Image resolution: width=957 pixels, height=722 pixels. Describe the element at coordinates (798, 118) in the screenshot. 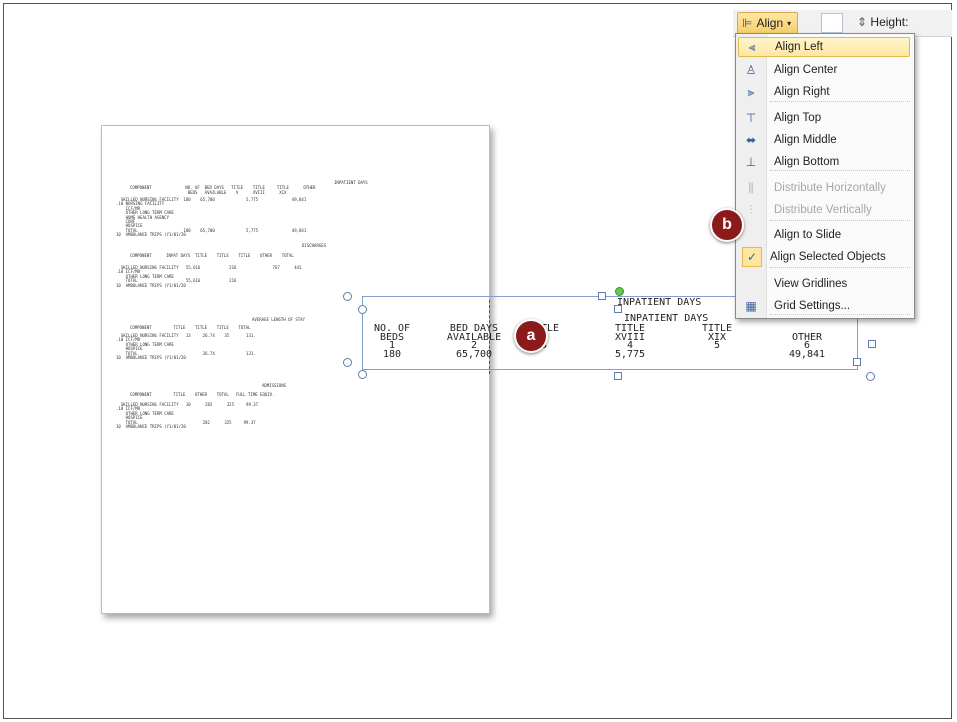

I see `menu-item-label: Align Top` at that location.